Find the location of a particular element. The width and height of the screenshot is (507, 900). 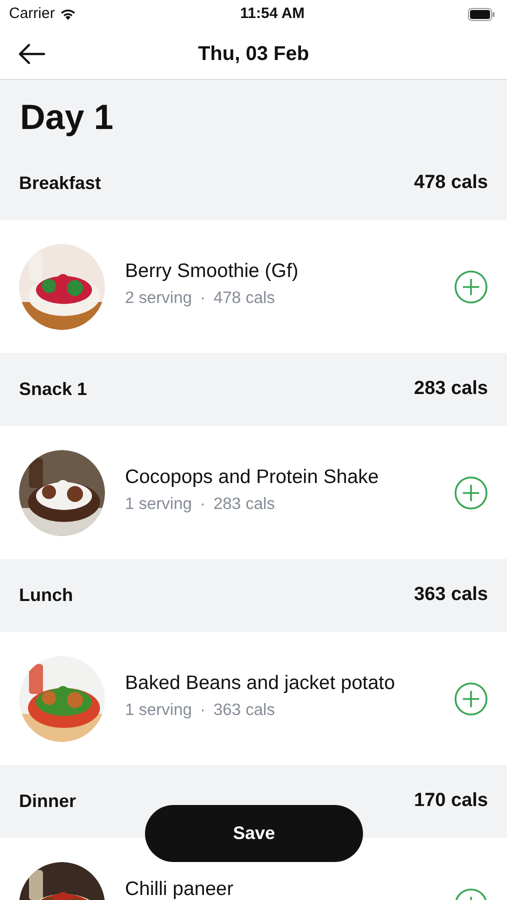

food-name: Cocopops and Protein Shake is located at coordinates (252, 477).